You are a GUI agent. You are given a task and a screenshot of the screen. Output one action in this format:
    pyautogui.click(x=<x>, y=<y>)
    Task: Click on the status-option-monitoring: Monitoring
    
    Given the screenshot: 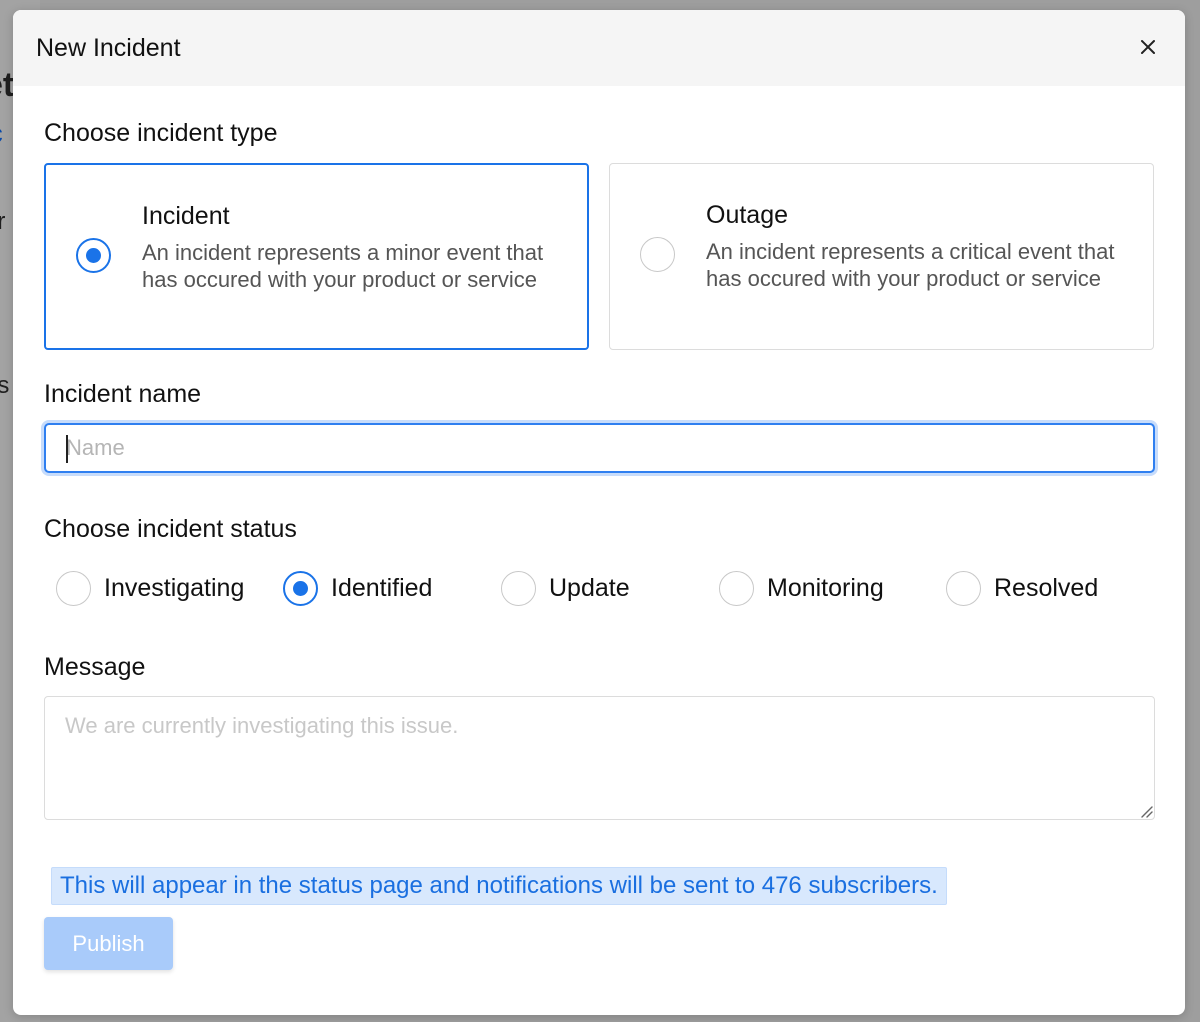 What is the action you would take?
    pyautogui.click(x=801, y=588)
    